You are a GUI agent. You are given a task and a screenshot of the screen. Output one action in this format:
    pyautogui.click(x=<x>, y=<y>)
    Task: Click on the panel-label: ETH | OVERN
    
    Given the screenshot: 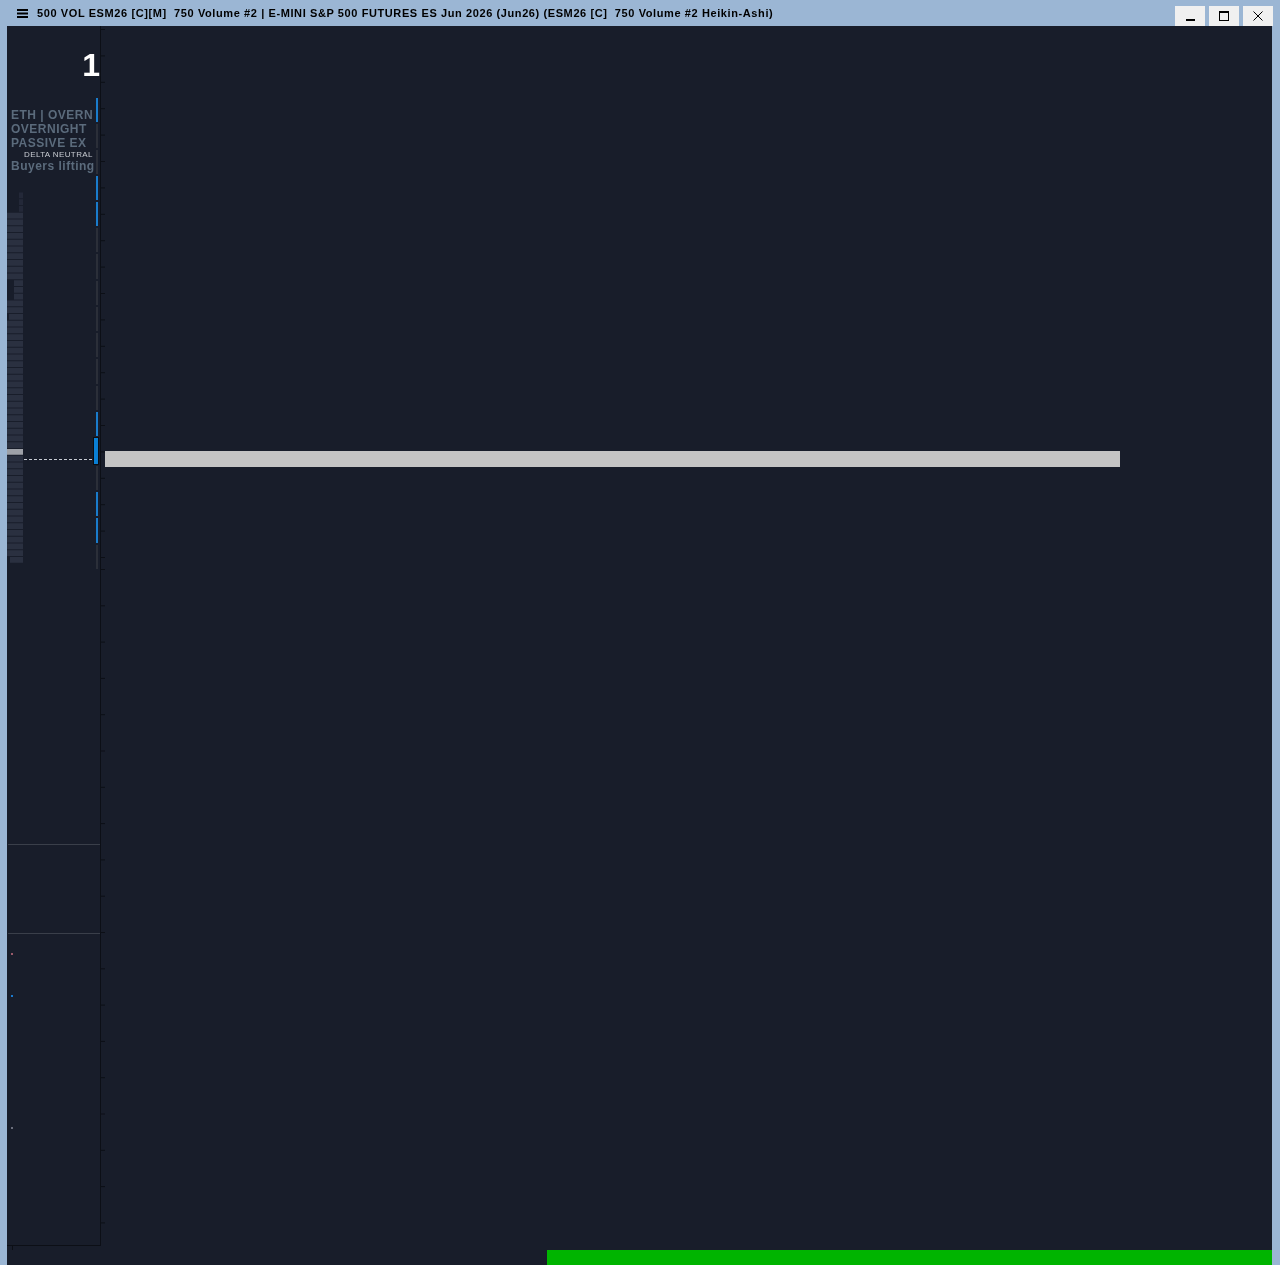 What is the action you would take?
    pyautogui.click(x=52, y=115)
    